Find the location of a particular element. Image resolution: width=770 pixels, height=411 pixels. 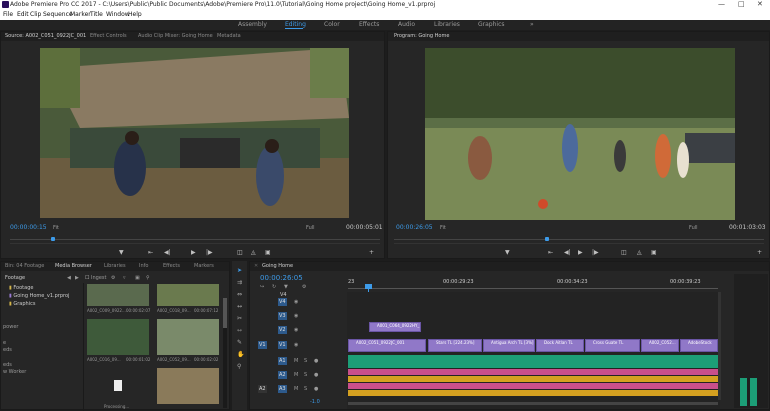

search-icon: ⚲ is located at coordinates (148, 278).